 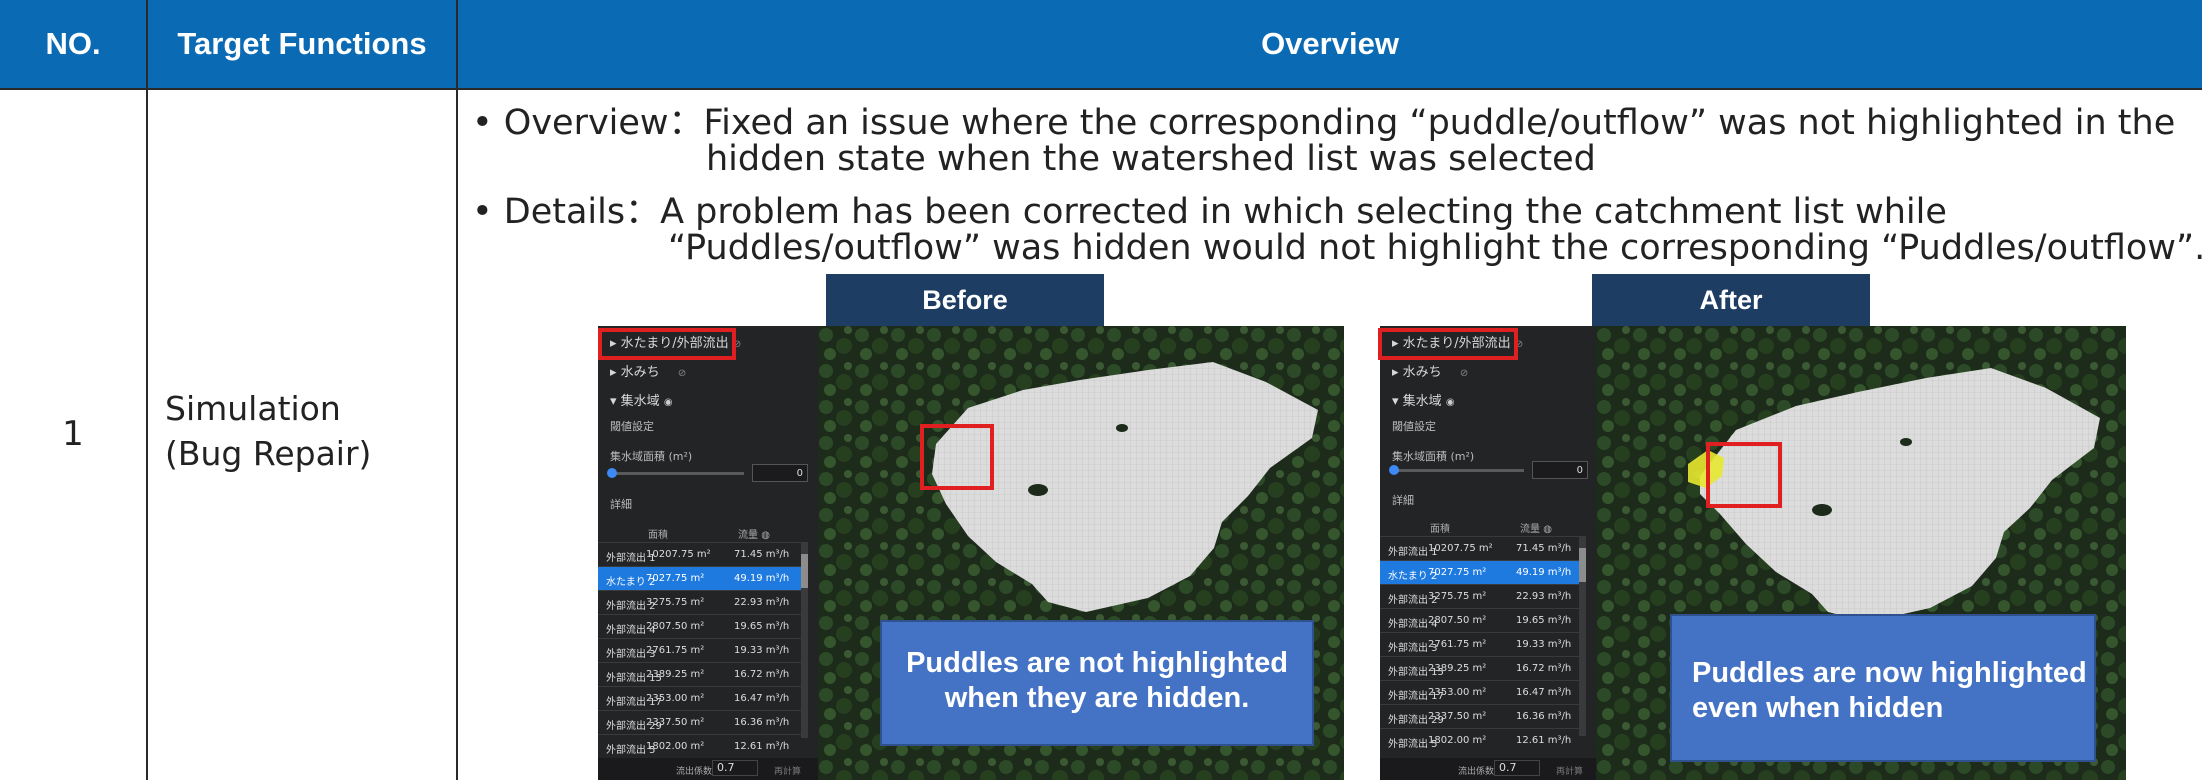 I want to click on target-function-line1: Simulation, so click(x=253, y=408).